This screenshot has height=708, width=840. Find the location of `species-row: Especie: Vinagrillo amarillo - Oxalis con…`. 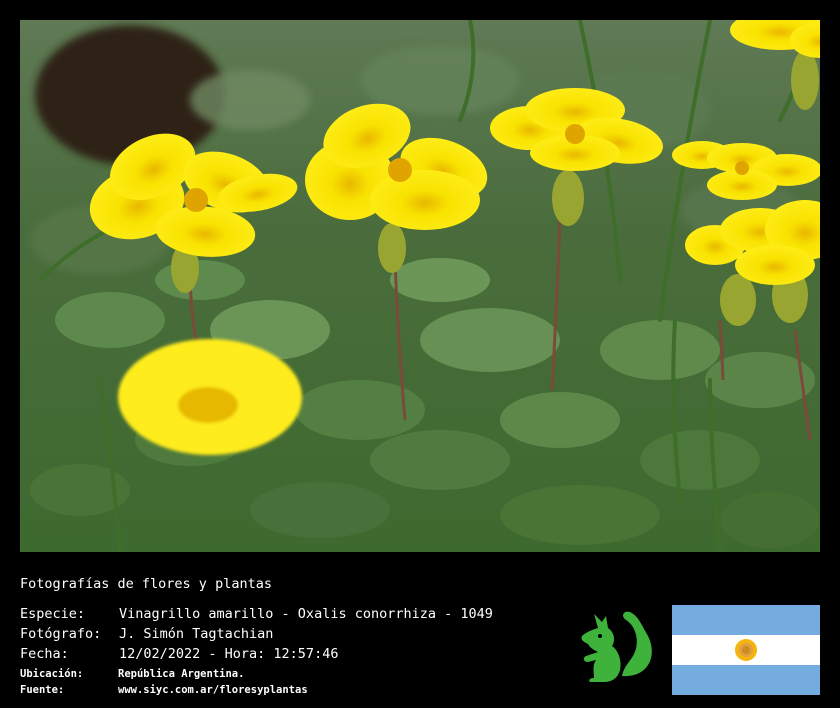

species-row: Especie: Vinagrillo amarillo - Oxalis con… is located at coordinates (256, 614).